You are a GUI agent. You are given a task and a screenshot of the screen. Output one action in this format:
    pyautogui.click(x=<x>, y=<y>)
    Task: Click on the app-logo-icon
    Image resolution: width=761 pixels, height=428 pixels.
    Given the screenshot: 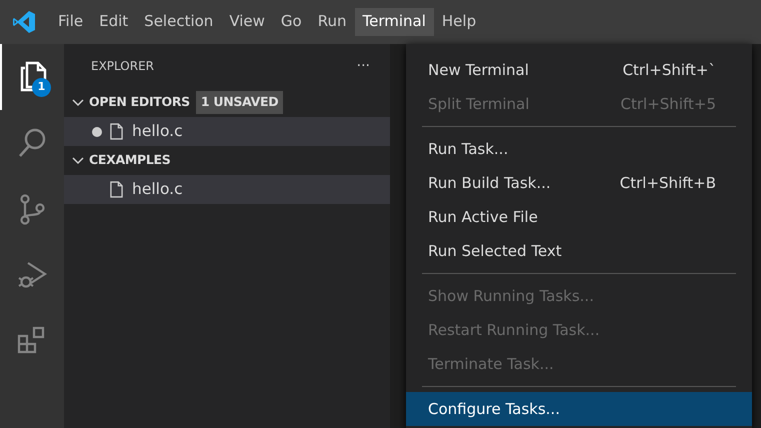 What is the action you would take?
    pyautogui.click(x=24, y=22)
    